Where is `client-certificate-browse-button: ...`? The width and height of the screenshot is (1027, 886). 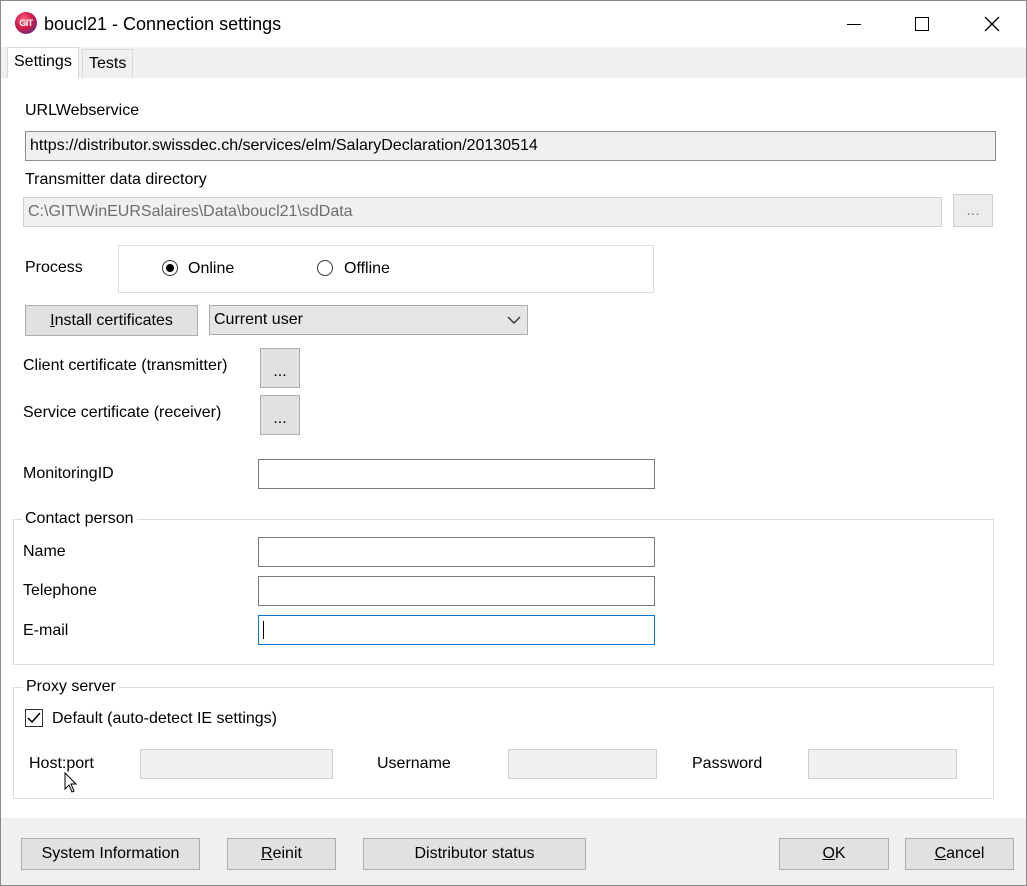 client-certificate-browse-button: ... is located at coordinates (280, 368).